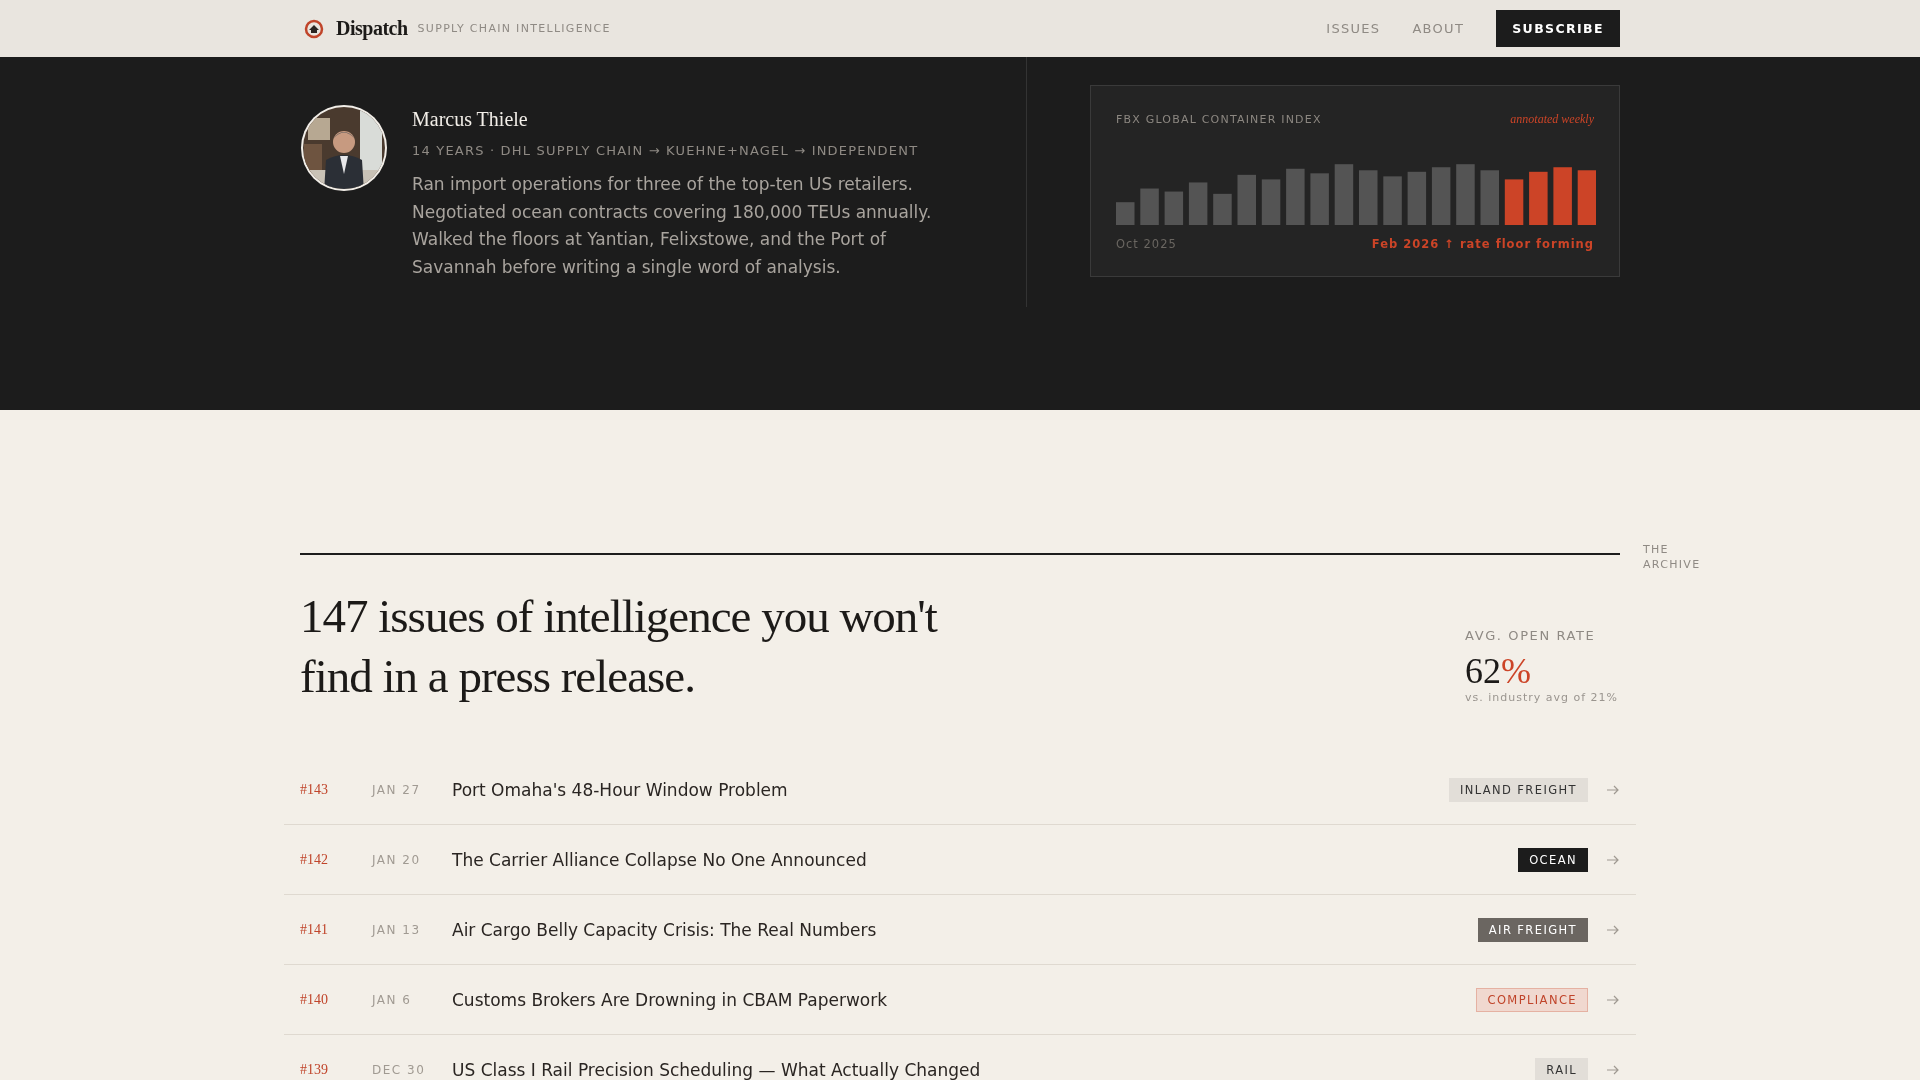 The height and width of the screenshot is (1080, 1920). Describe the element at coordinates (666, 150) in the screenshot. I see `author-career: 14 YEARS · DHL SUPPLY CHAIN → KUEHNE+NAGEL → INDEPENDENT` at that location.